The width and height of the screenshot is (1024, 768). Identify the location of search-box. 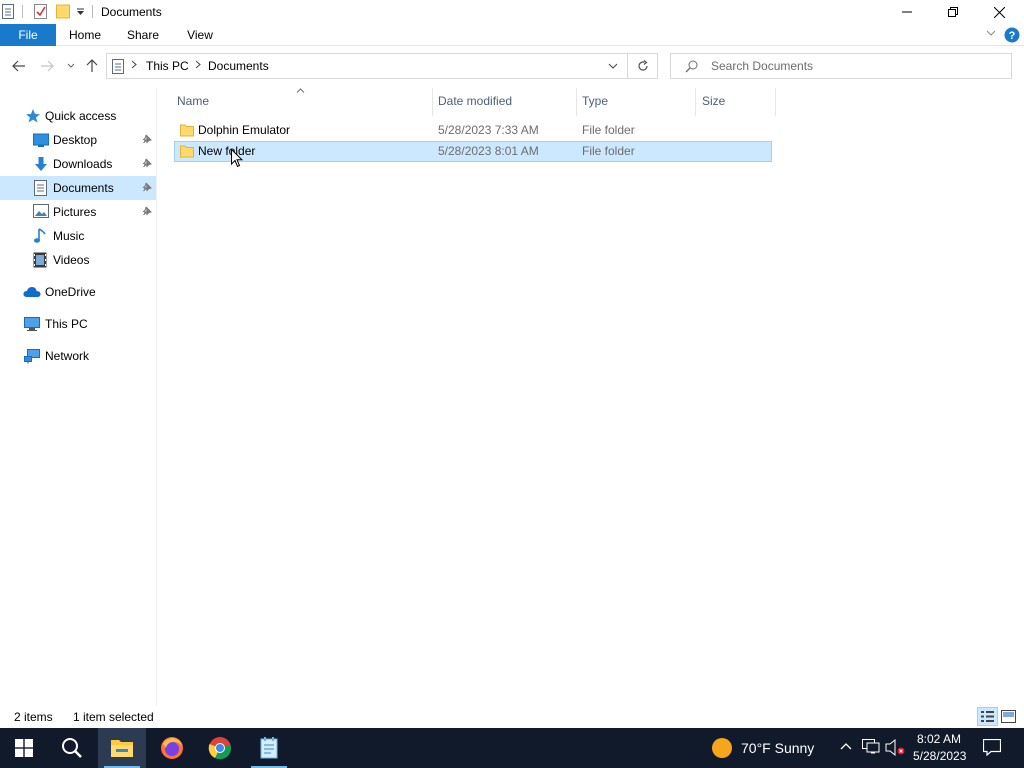
(841, 66).